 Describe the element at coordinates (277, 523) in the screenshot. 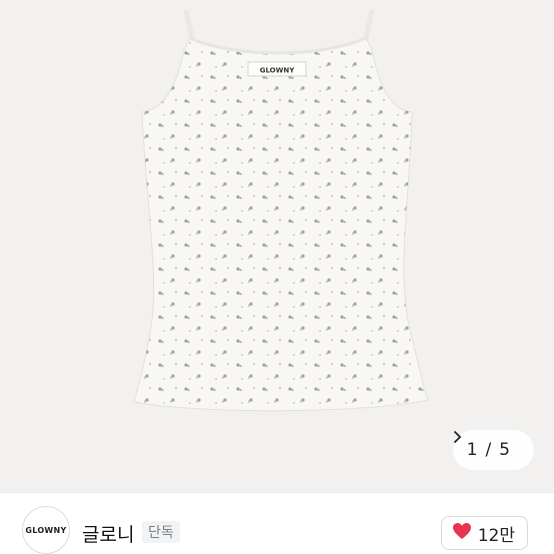

I see `brand-bar: GLOWNY 글로니 단독 12만` at that location.